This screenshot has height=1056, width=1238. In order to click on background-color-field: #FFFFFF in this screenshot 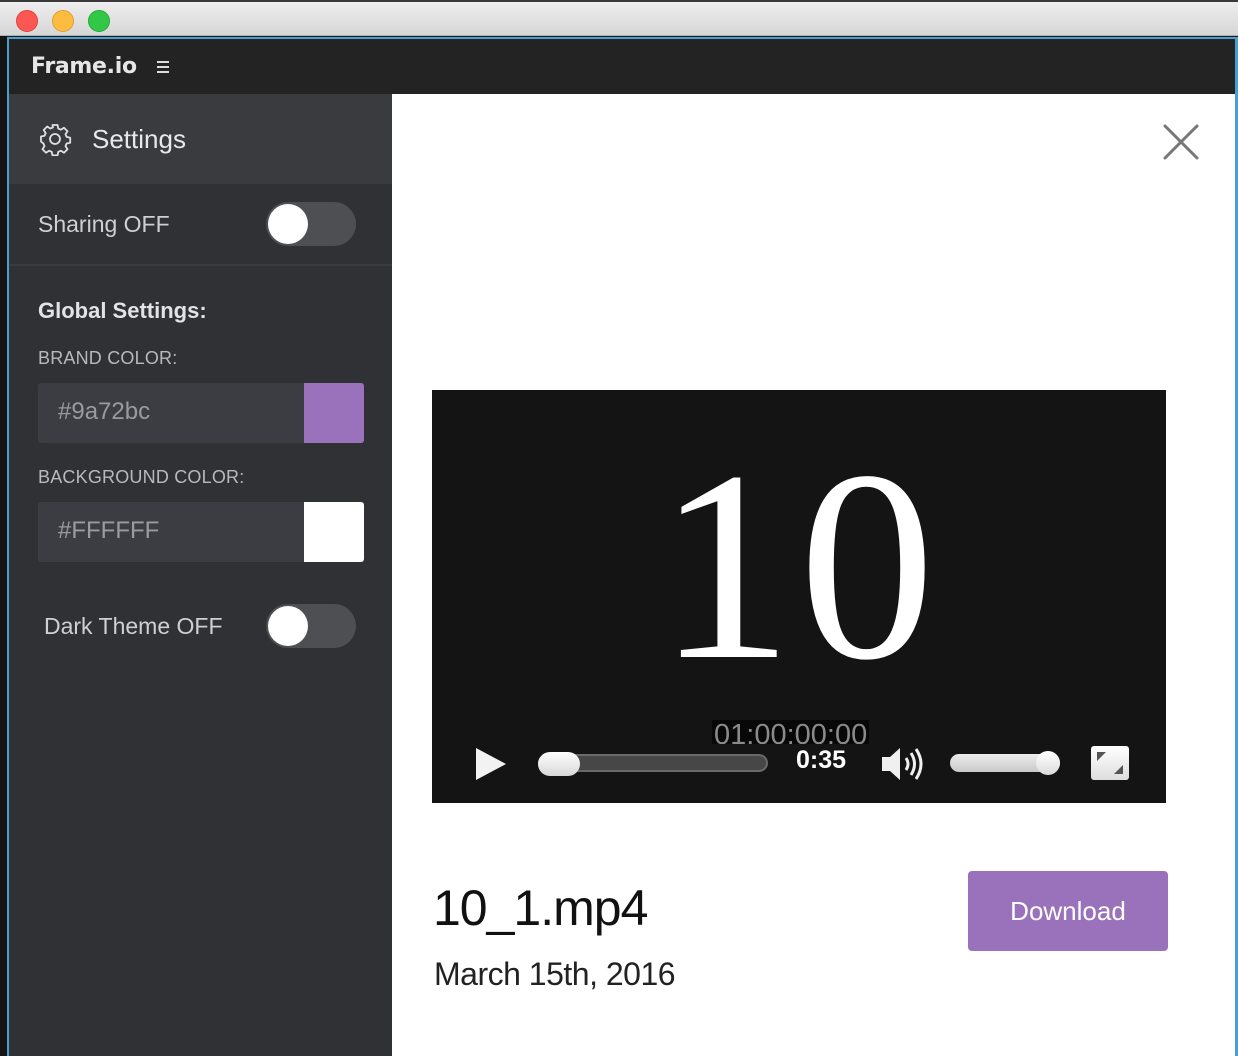, I will do `click(201, 532)`.